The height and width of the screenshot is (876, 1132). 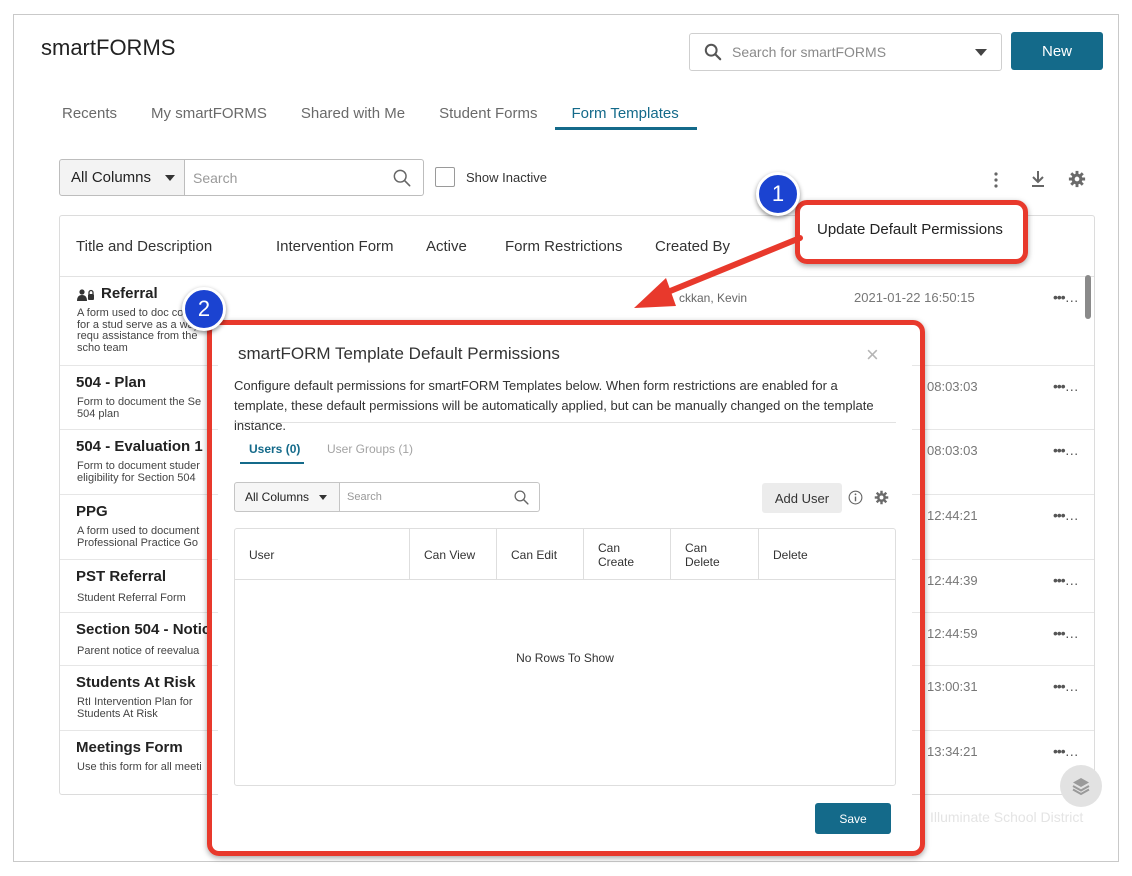 I want to click on grid-search-input: Search, so click(x=304, y=177).